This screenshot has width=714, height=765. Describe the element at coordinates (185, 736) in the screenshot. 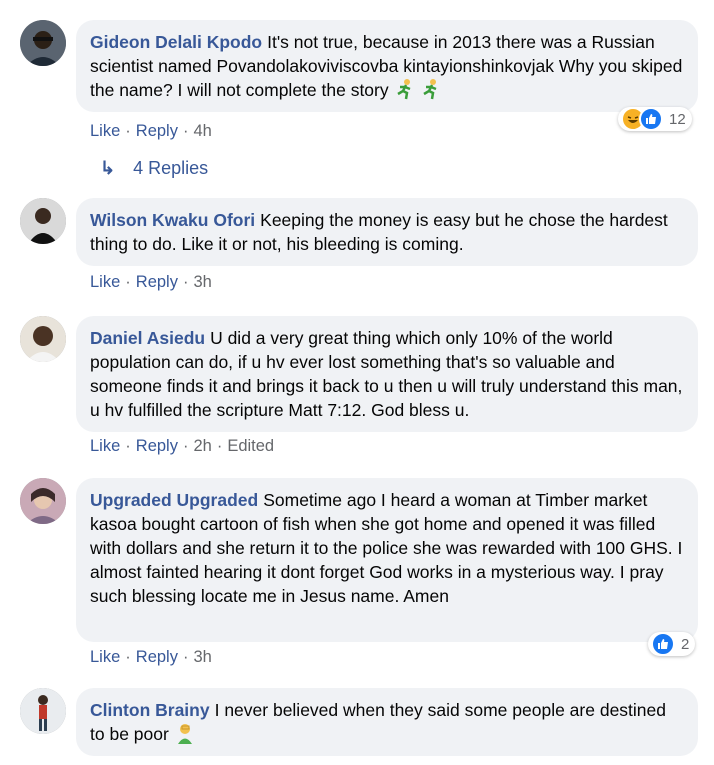

I see `man-facepalming-emoji-icon` at that location.